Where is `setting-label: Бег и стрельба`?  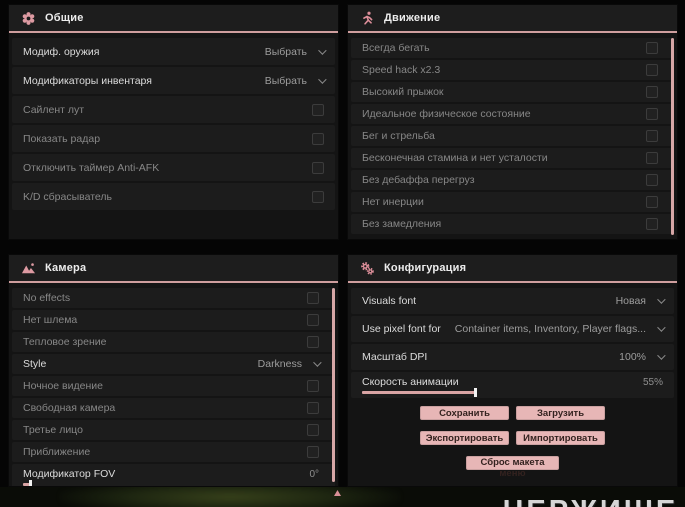
setting-label: Бег и стрельба is located at coordinates (398, 136).